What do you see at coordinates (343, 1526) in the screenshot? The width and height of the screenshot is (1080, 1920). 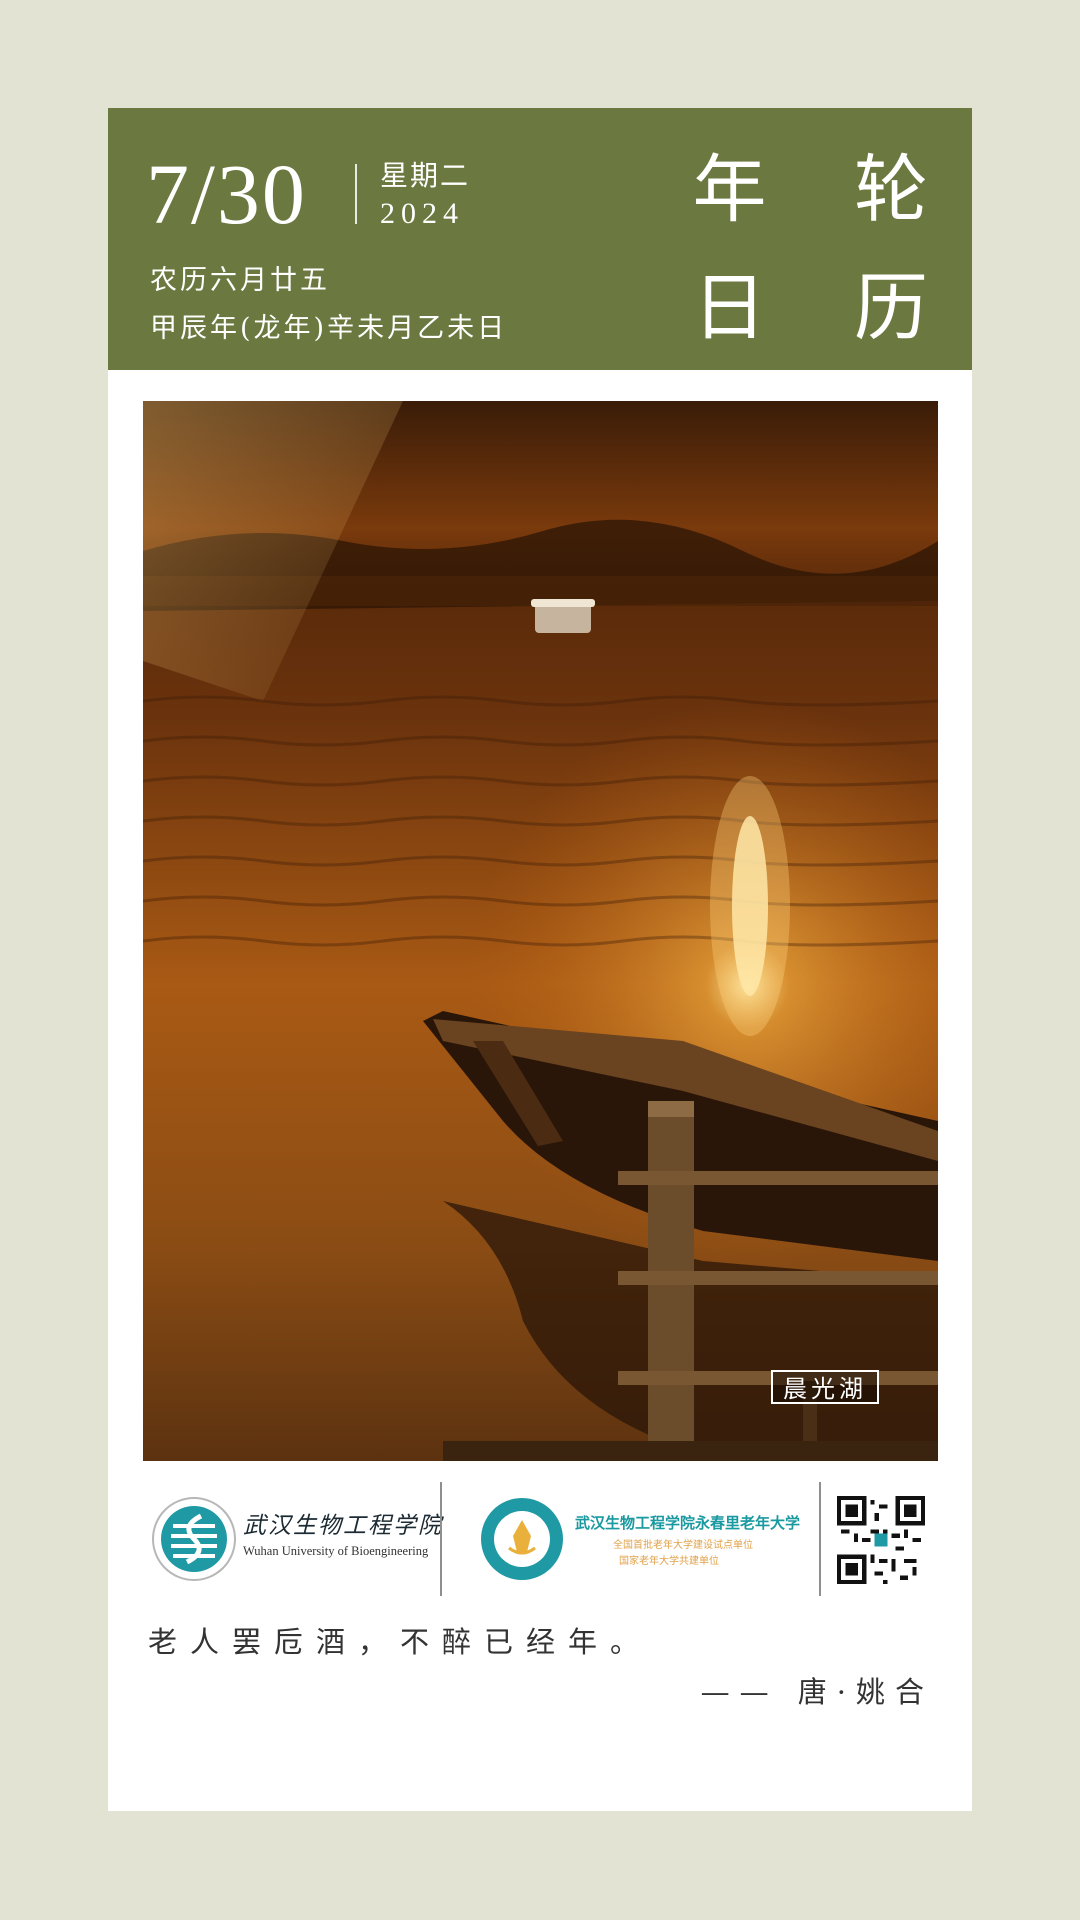 I see `university-name-cn: 武汉生物工程学院` at bounding box center [343, 1526].